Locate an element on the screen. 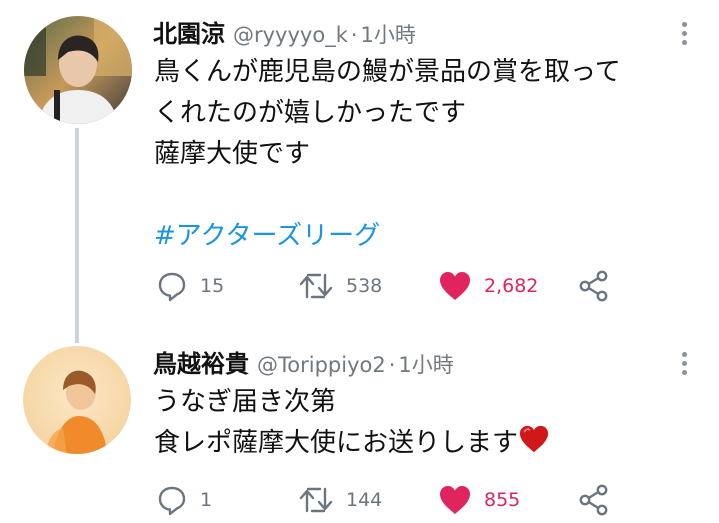  reply-button: 15 is located at coordinates (190, 286).